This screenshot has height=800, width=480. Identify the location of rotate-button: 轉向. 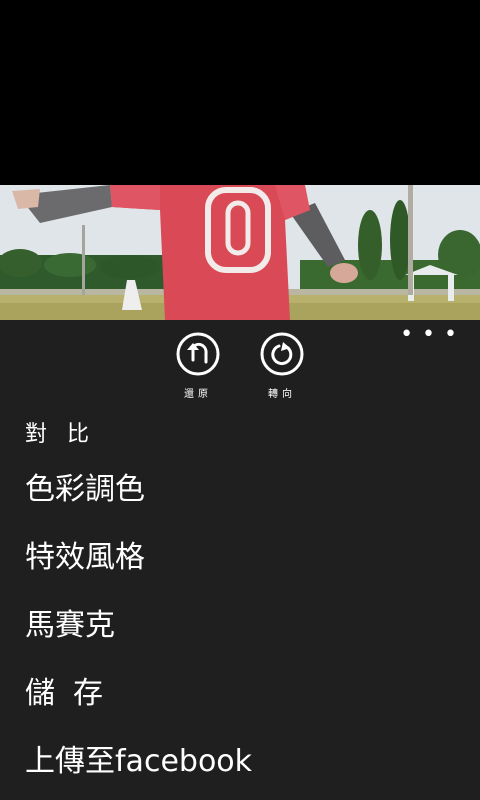
(282, 366).